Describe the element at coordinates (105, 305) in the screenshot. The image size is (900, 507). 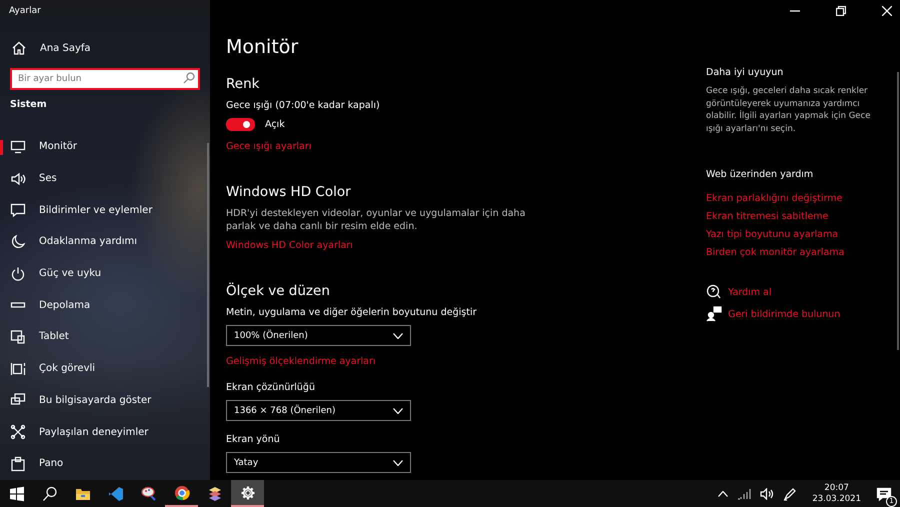
I see `sidebar-item: Depolama` at that location.